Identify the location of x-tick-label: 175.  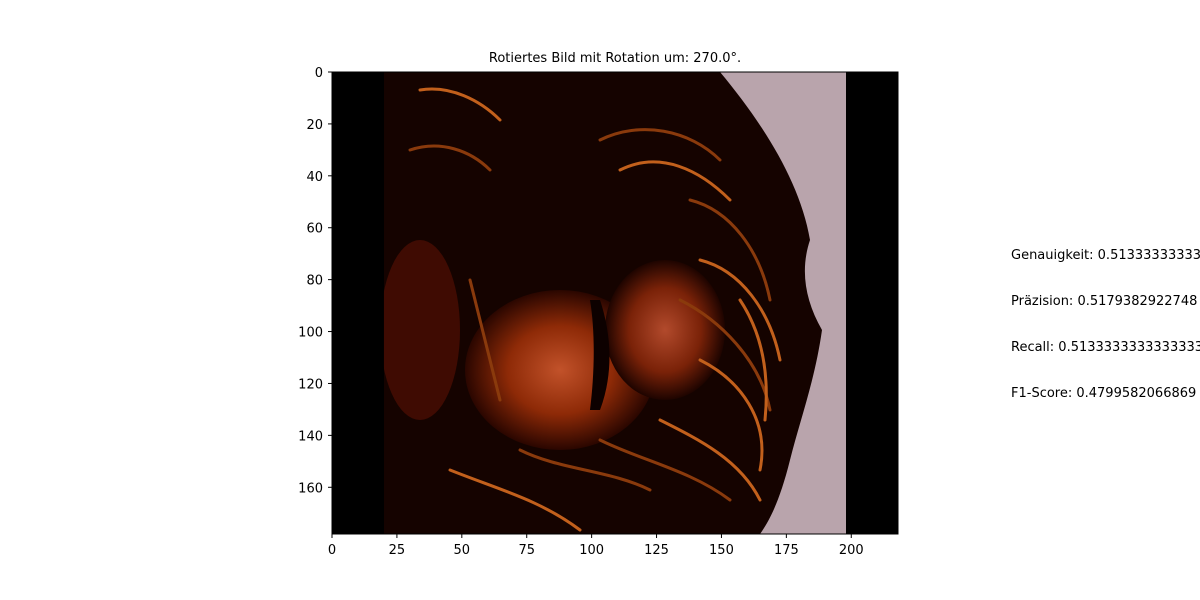
(786, 550).